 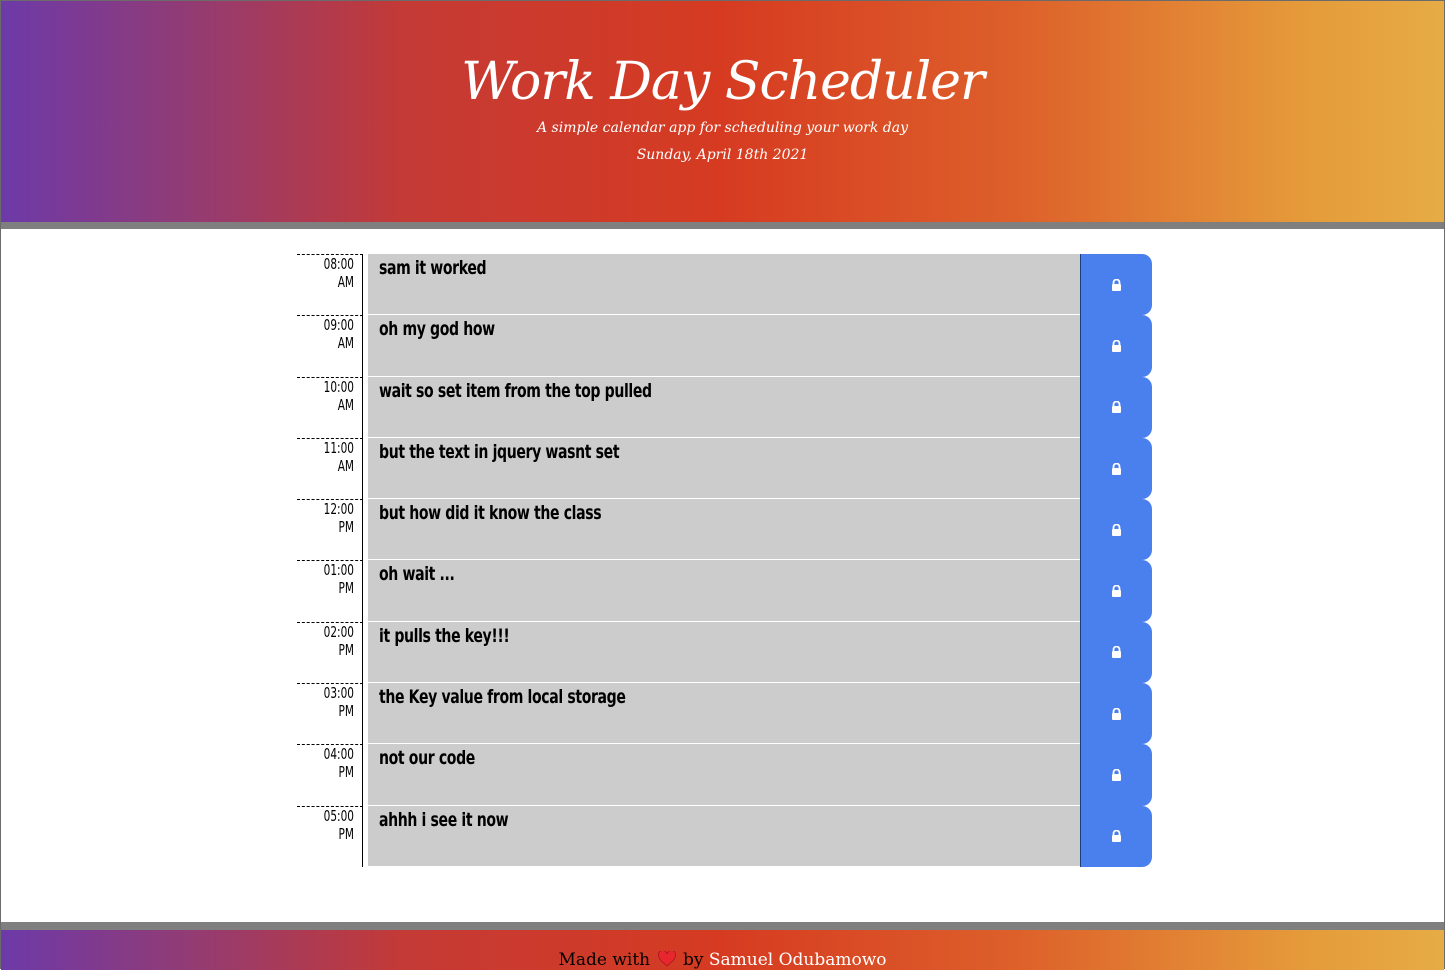 I want to click on time-block: 12:00 PM but how did it know the class, so click(x=724, y=530).